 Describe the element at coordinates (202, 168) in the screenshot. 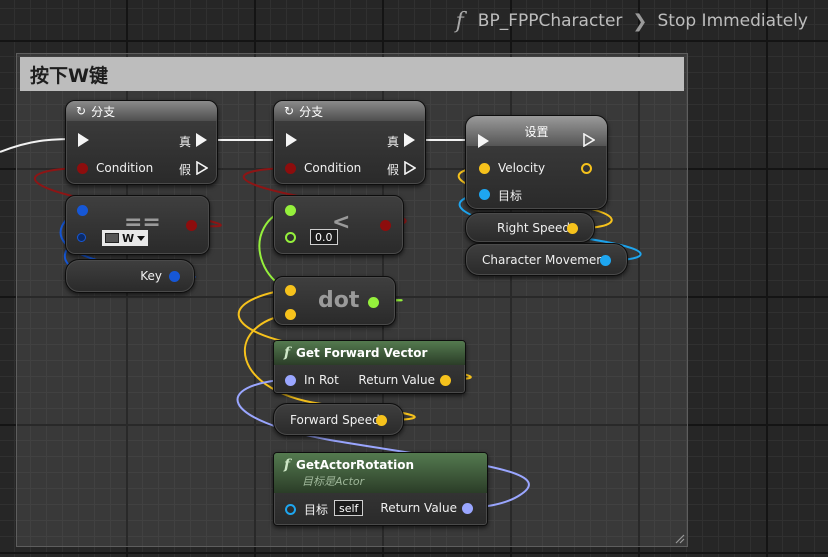

I see `false-exec-pin` at that location.